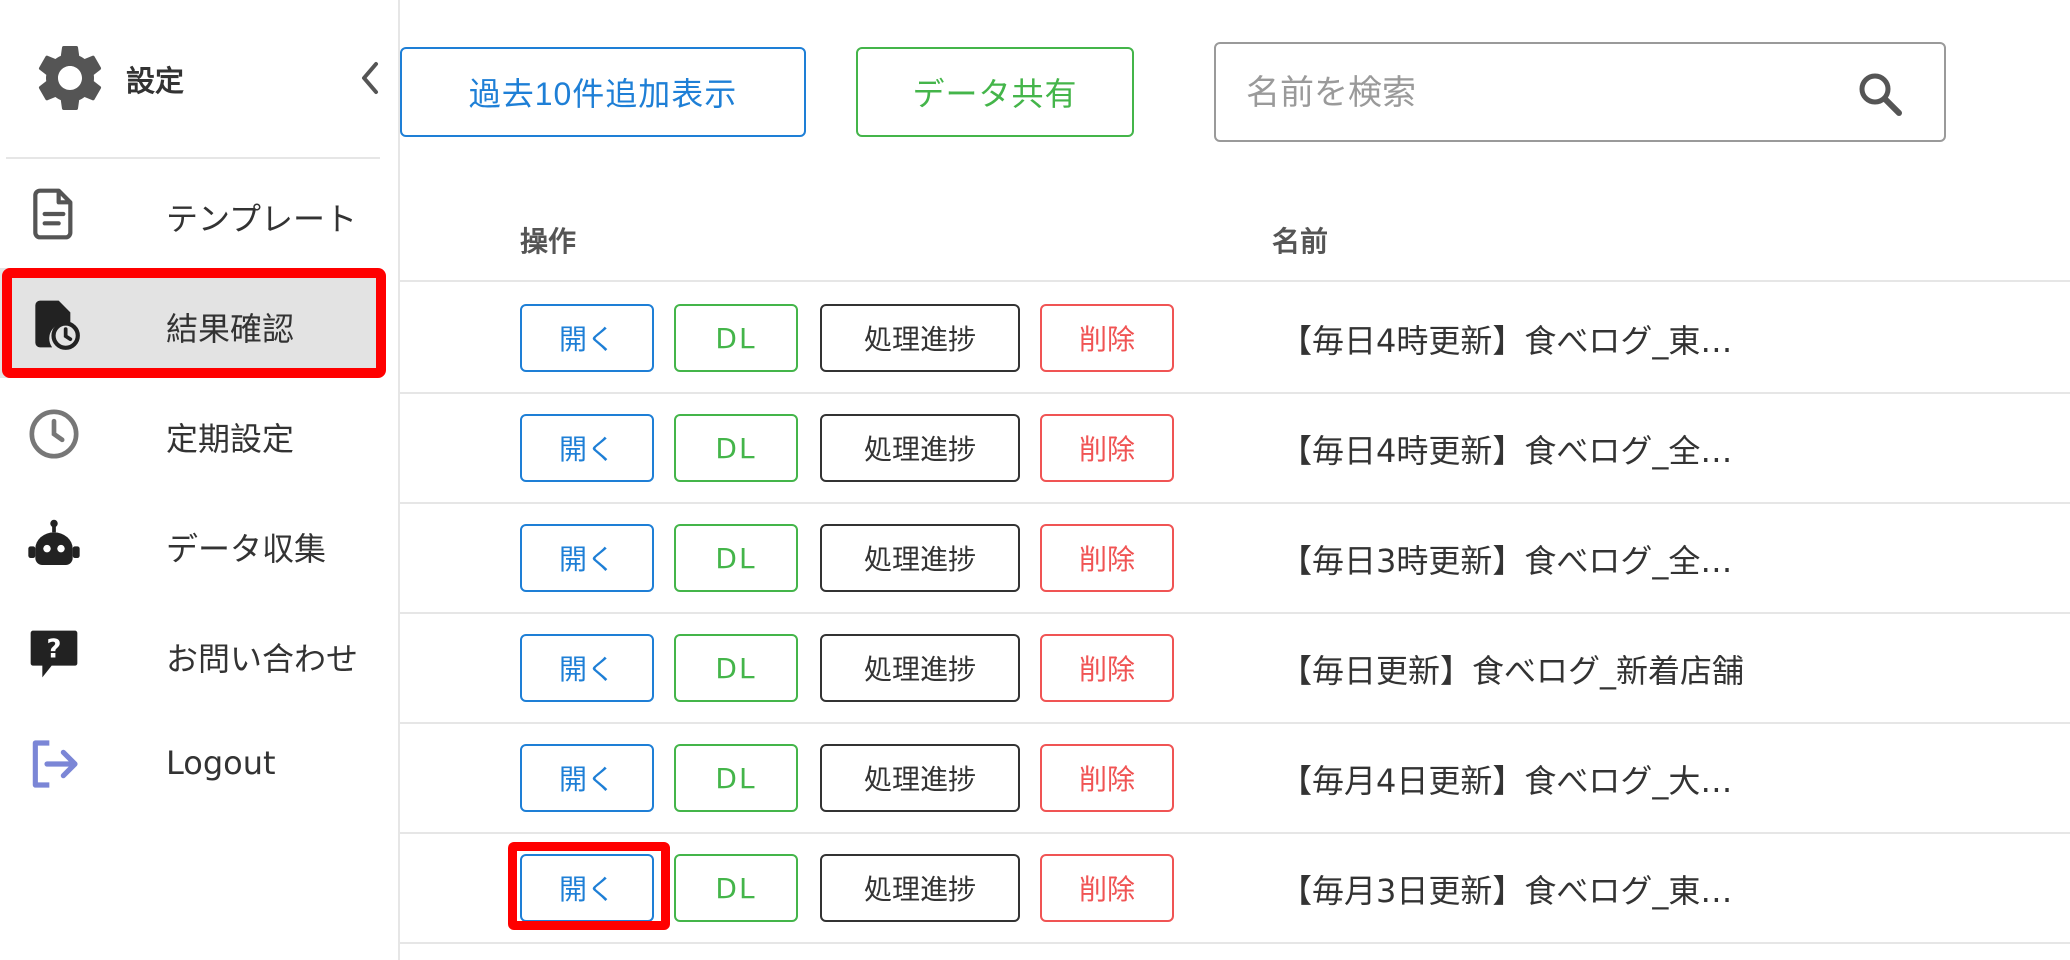 Image resolution: width=2070 pixels, height=960 pixels. Describe the element at coordinates (53, 214) in the screenshot. I see `document-icon` at that location.